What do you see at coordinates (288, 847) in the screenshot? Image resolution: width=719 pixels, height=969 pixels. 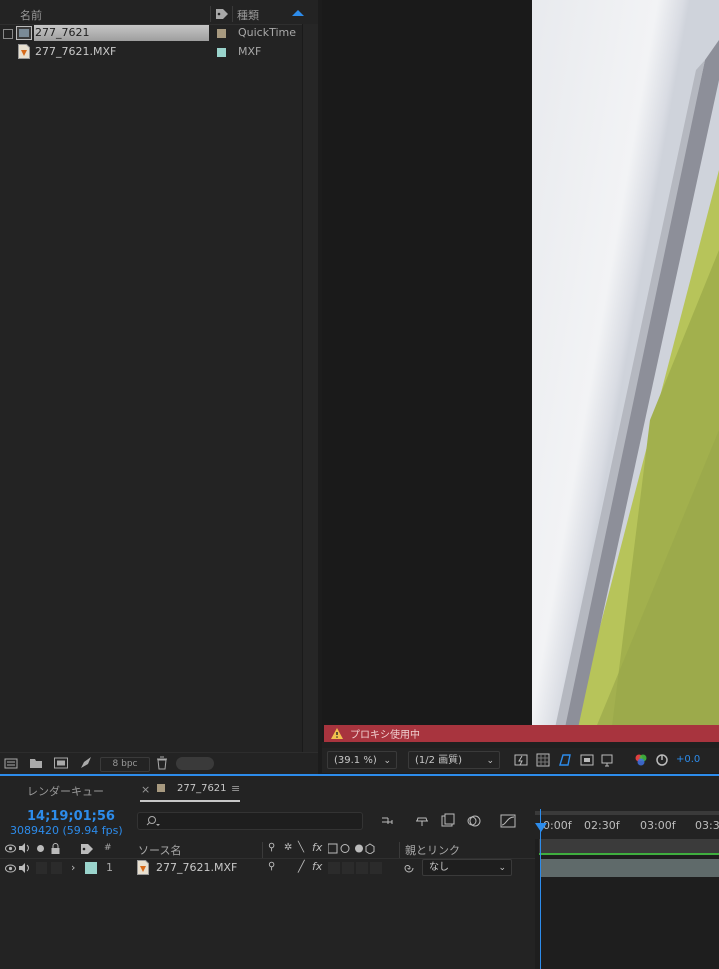 I see `collapse-switch-icon: ✲` at bounding box center [288, 847].